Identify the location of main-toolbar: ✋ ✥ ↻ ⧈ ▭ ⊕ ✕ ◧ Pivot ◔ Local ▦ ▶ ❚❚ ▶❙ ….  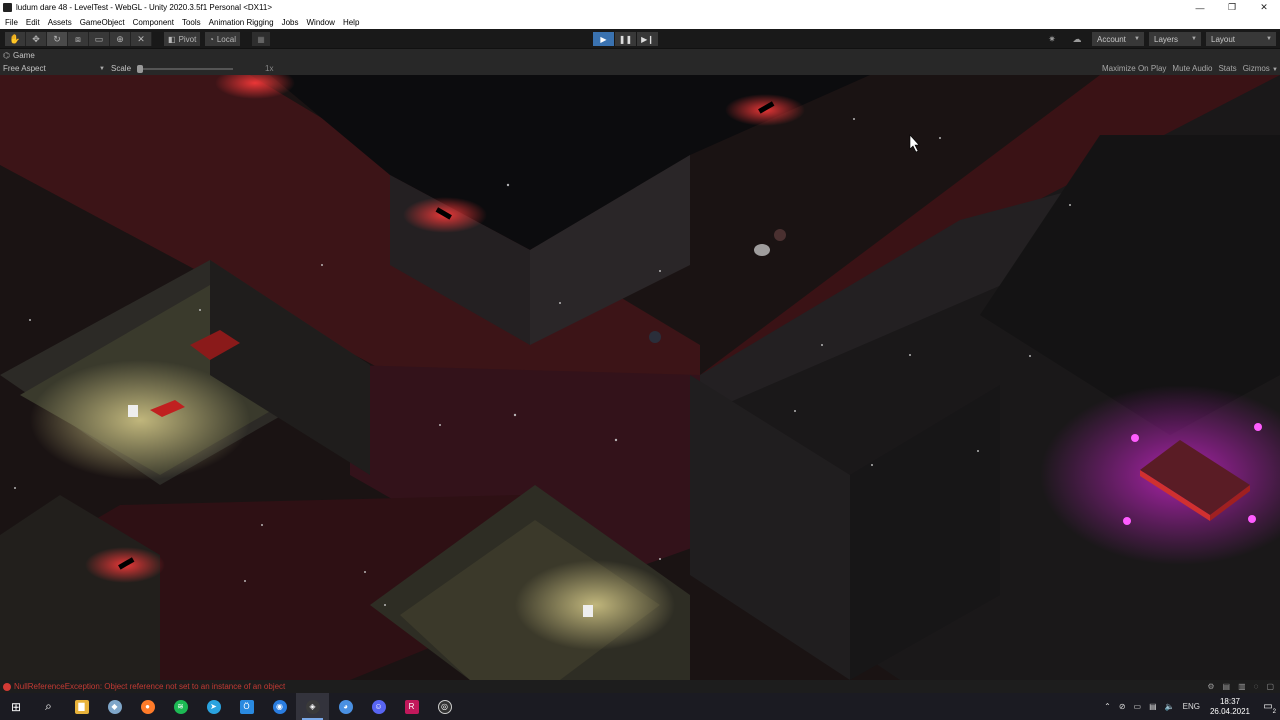
(640, 39).